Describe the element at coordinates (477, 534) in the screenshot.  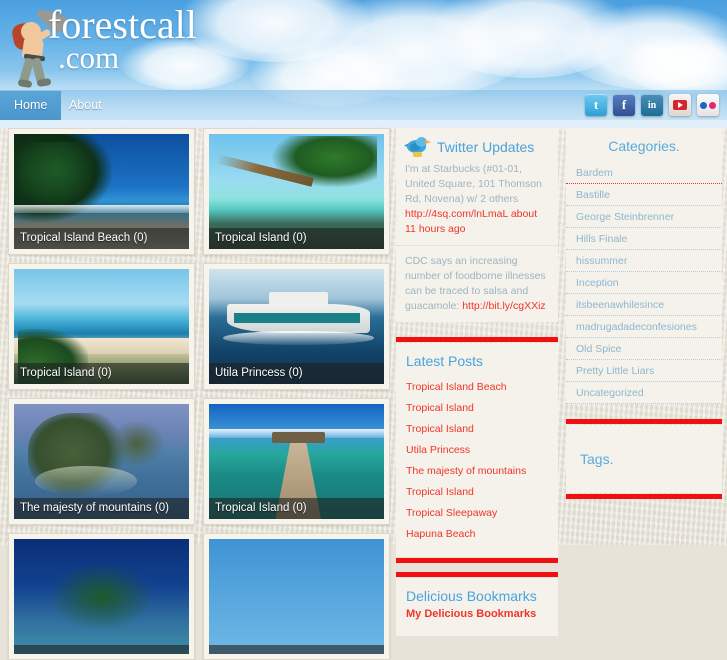
I see `latest-post-link: Hapuna Beach` at that location.